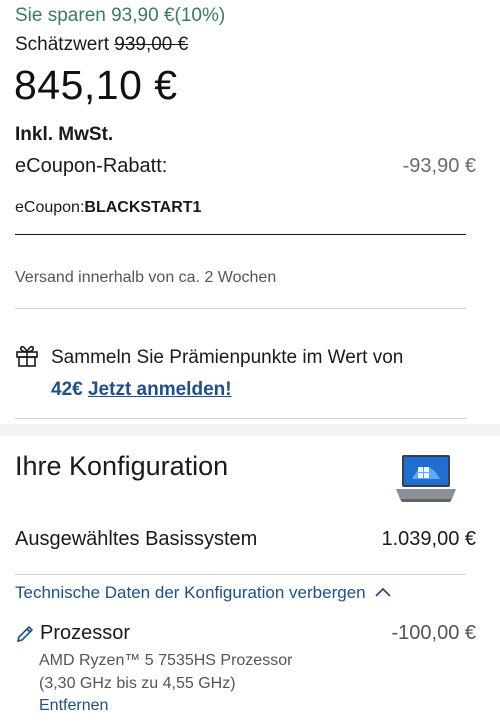 This screenshot has height=728, width=500. I want to click on processor-frequency: (3,30 GHz bis zu 4,55 GHz), so click(137, 683).